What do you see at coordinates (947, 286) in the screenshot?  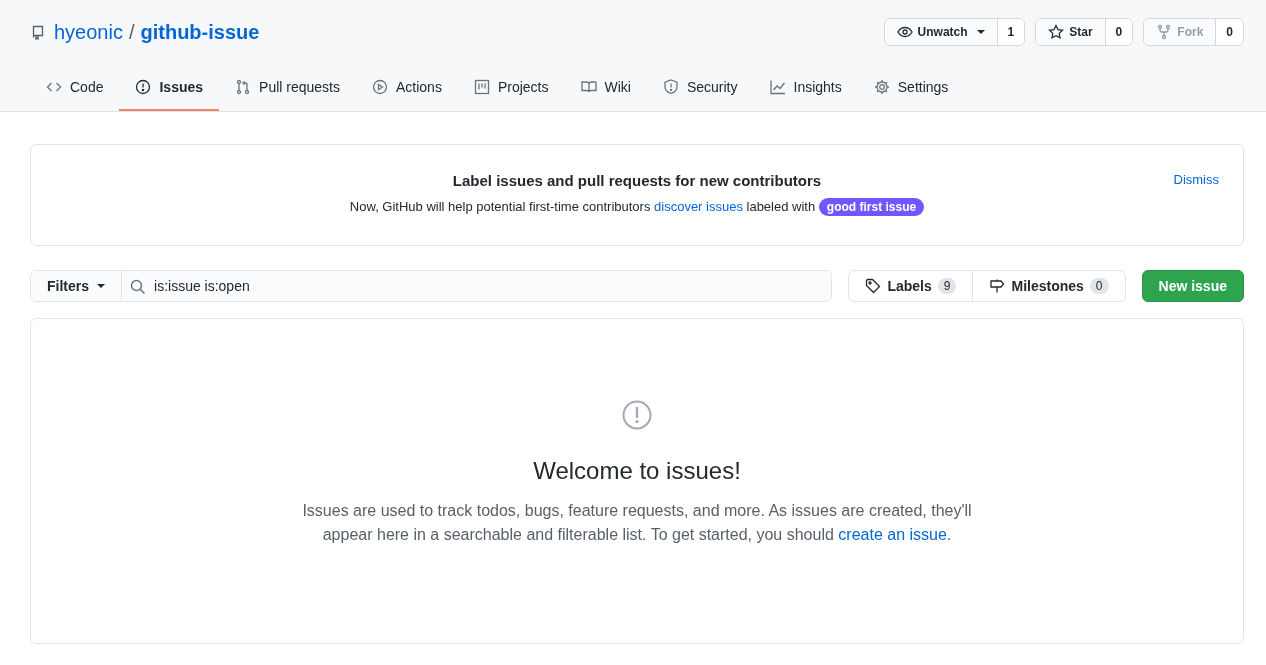 I see `counter-badge: 9` at bounding box center [947, 286].